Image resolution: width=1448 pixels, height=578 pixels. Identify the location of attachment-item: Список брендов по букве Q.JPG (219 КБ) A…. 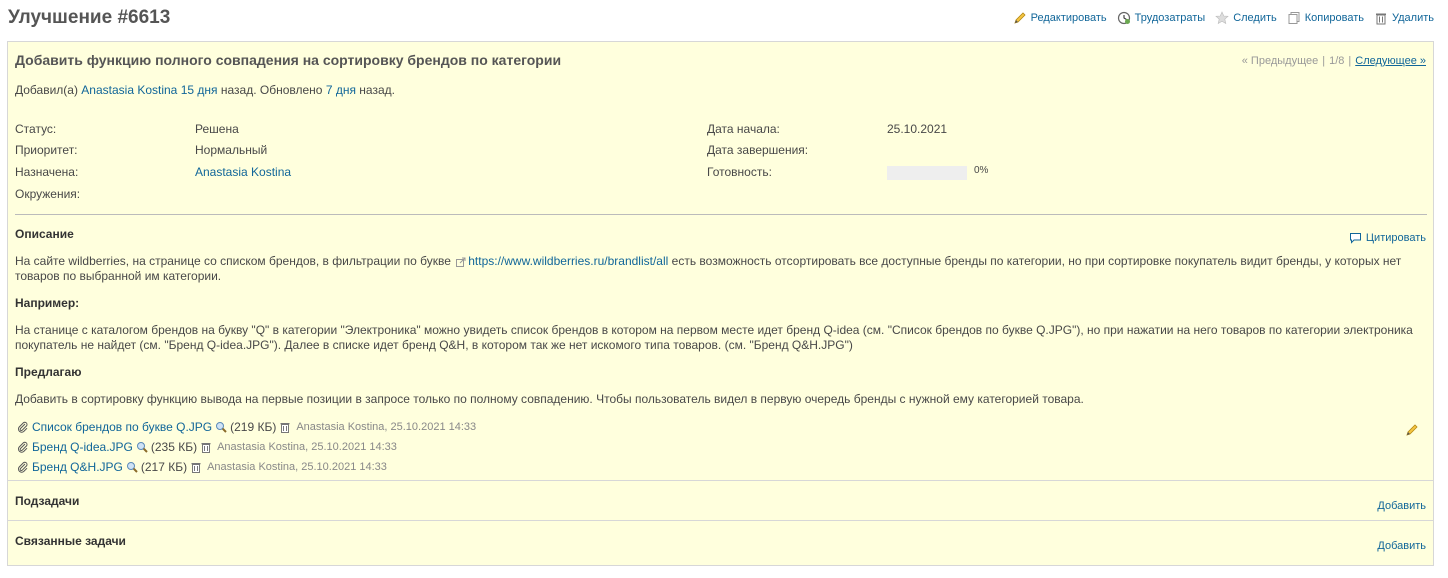
(246, 427).